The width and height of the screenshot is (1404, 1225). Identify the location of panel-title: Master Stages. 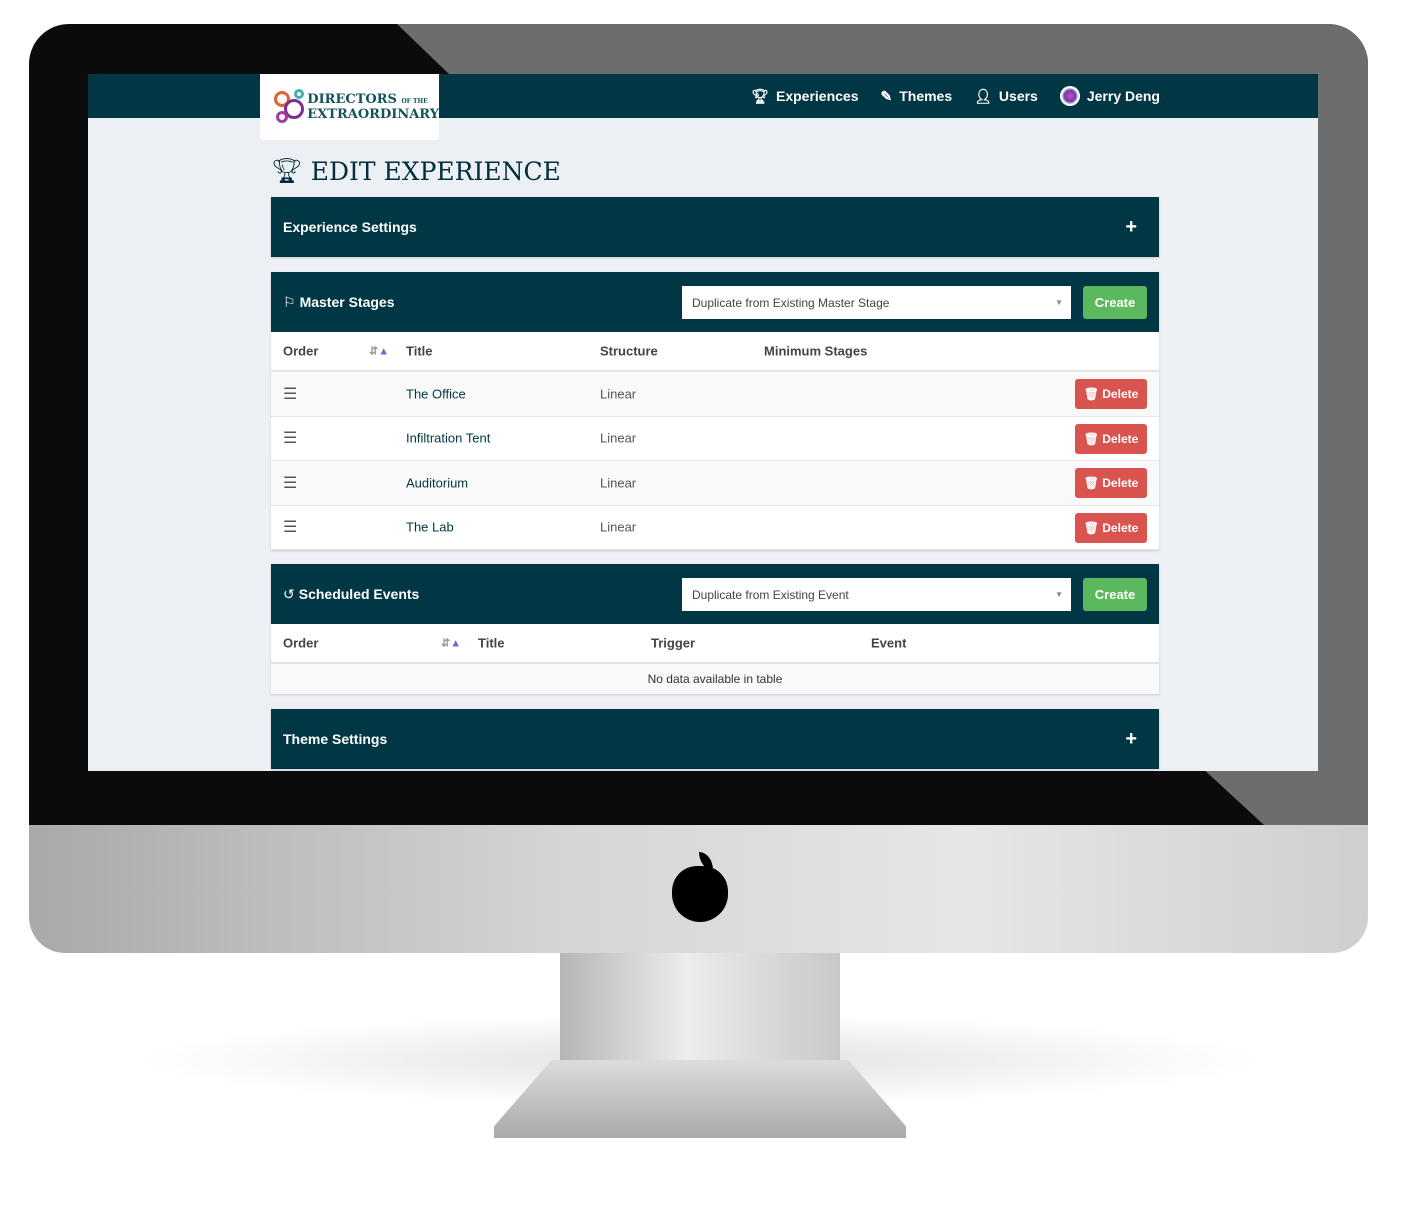
(347, 302).